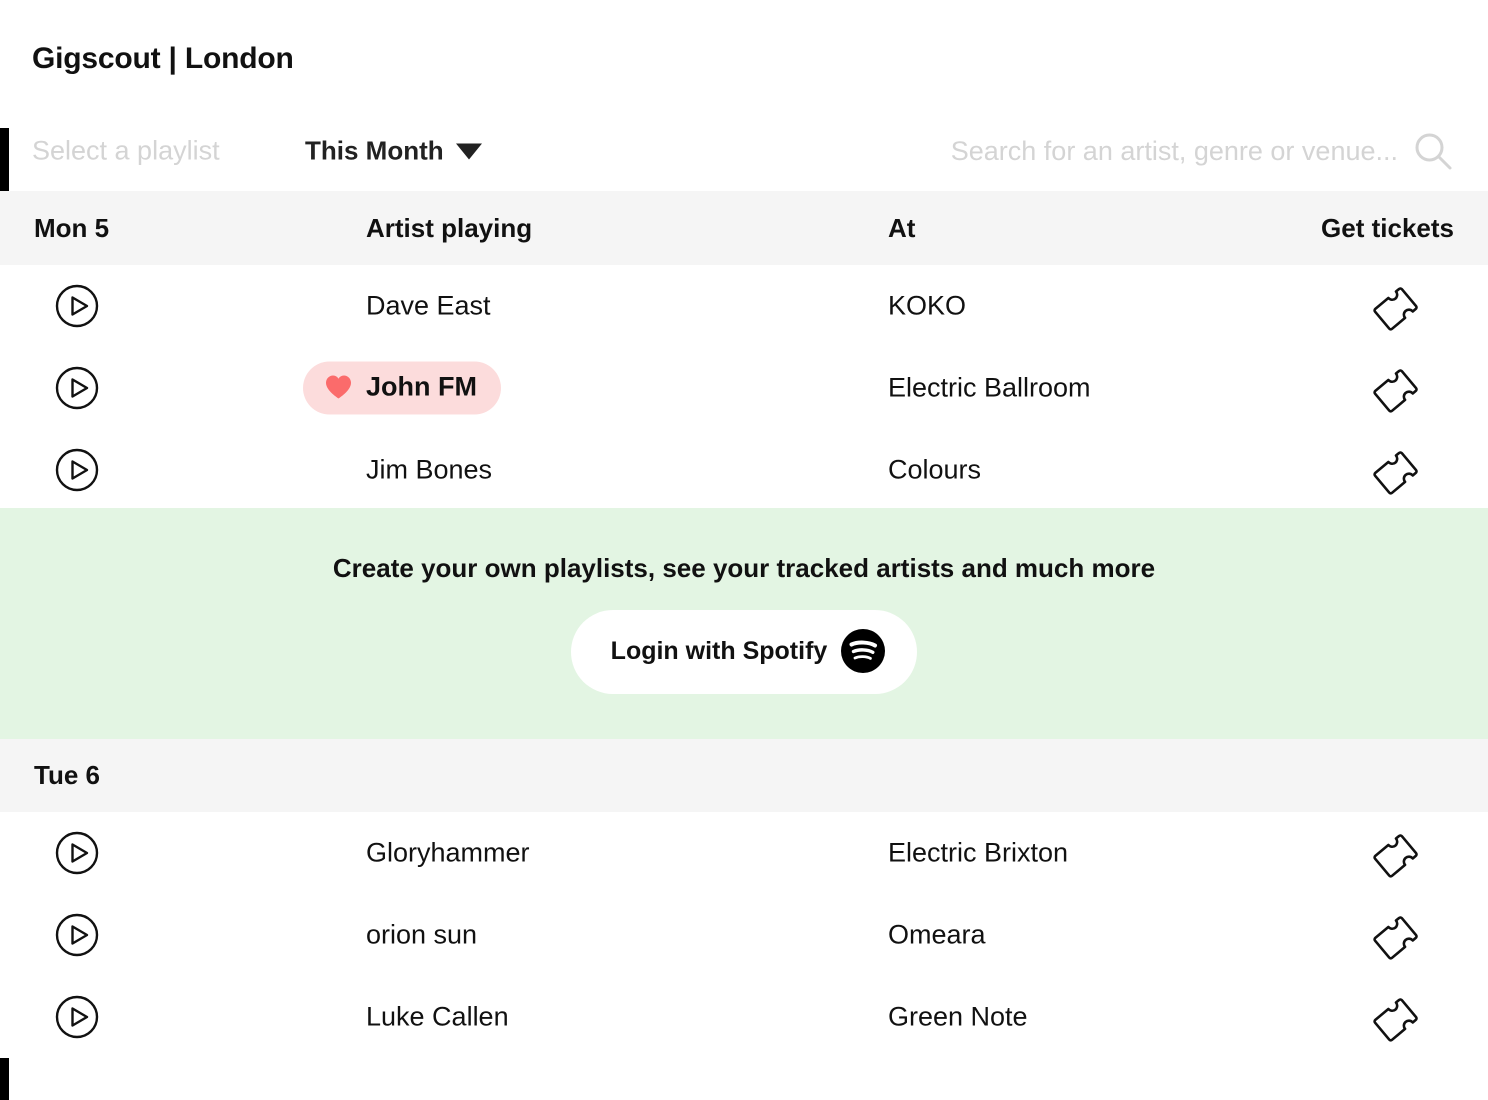 The image size is (1488, 1100). I want to click on day-label: Tue 6, so click(67, 775).